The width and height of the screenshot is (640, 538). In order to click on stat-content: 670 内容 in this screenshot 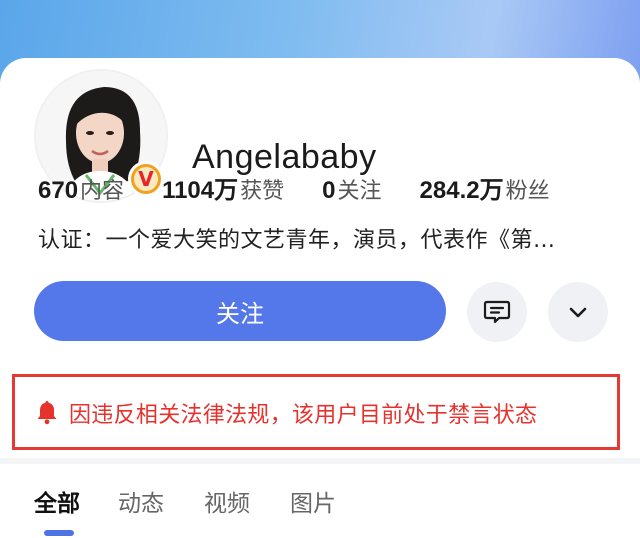, I will do `click(81, 189)`.